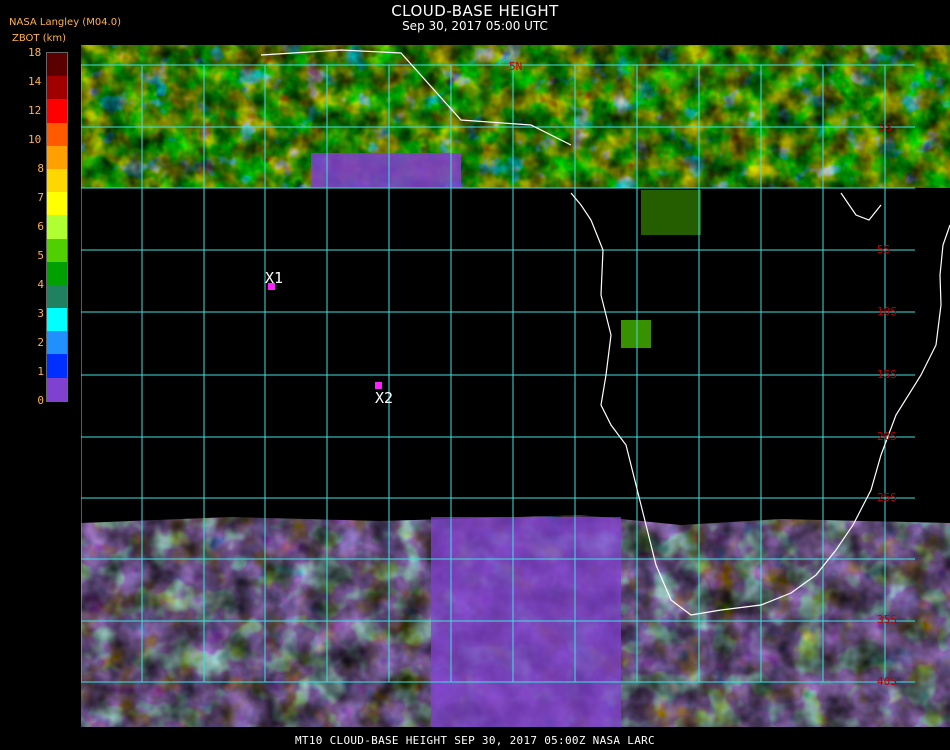 This screenshot has width=950, height=750. What do you see at coordinates (475, 26) in the screenshot?
I see `chart-subtitle: Sep 30, 2017 05:00 UTC` at bounding box center [475, 26].